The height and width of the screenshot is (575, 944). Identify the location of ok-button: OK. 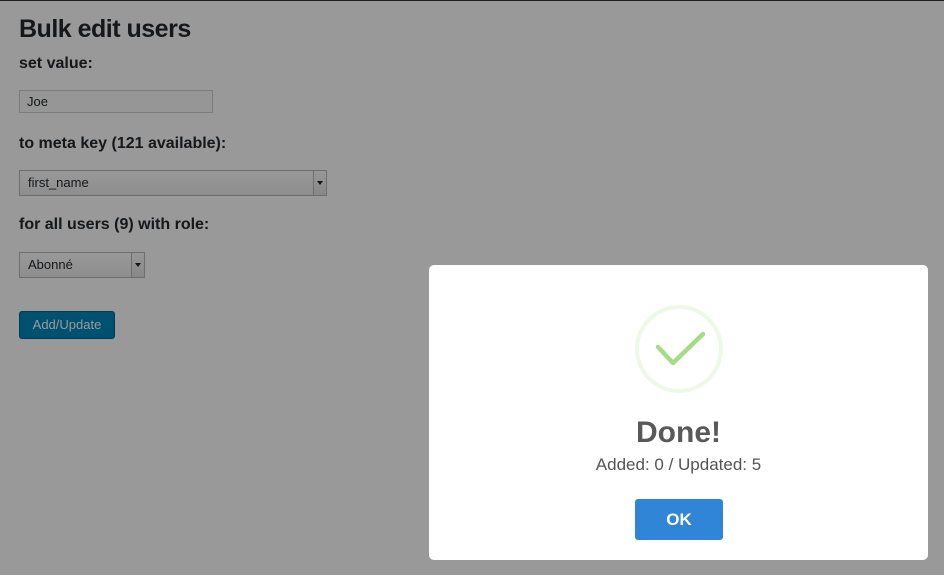
(679, 519).